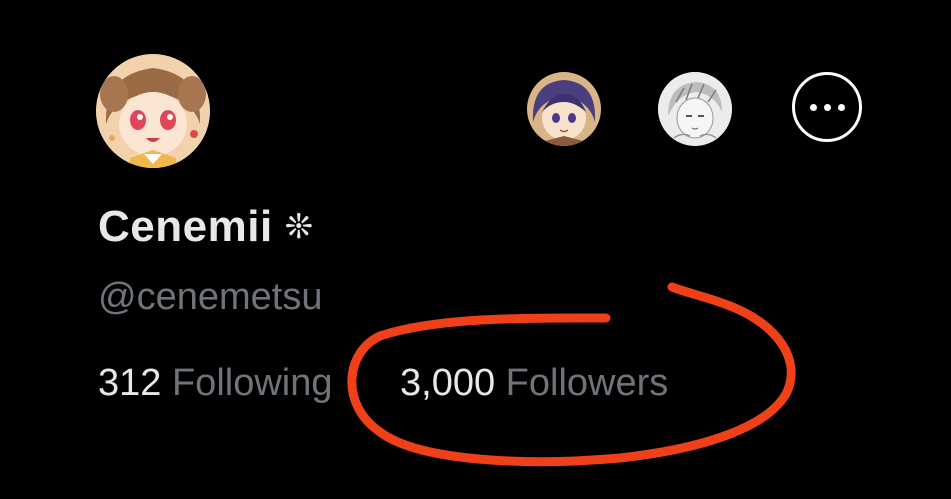 This screenshot has width=951, height=499. I want to click on followers-label: Followers, so click(587, 383).